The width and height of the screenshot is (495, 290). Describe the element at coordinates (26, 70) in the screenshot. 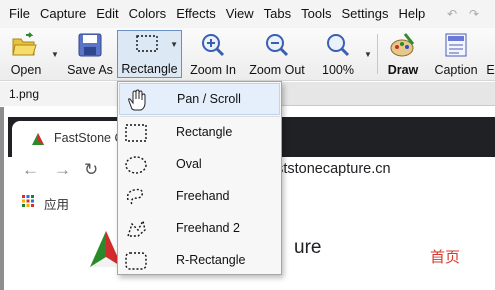

I see `open-label: Open` at that location.